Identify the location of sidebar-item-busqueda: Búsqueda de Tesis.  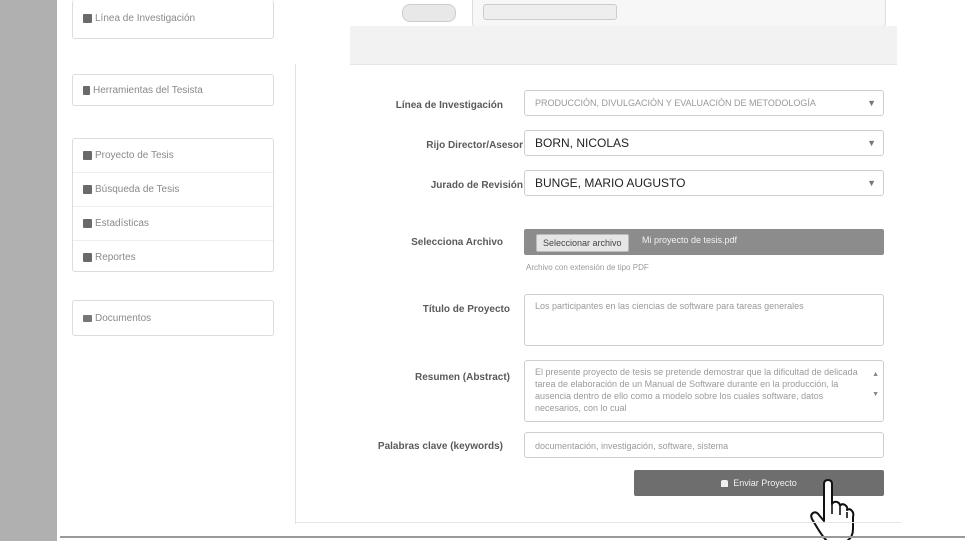
(173, 190).